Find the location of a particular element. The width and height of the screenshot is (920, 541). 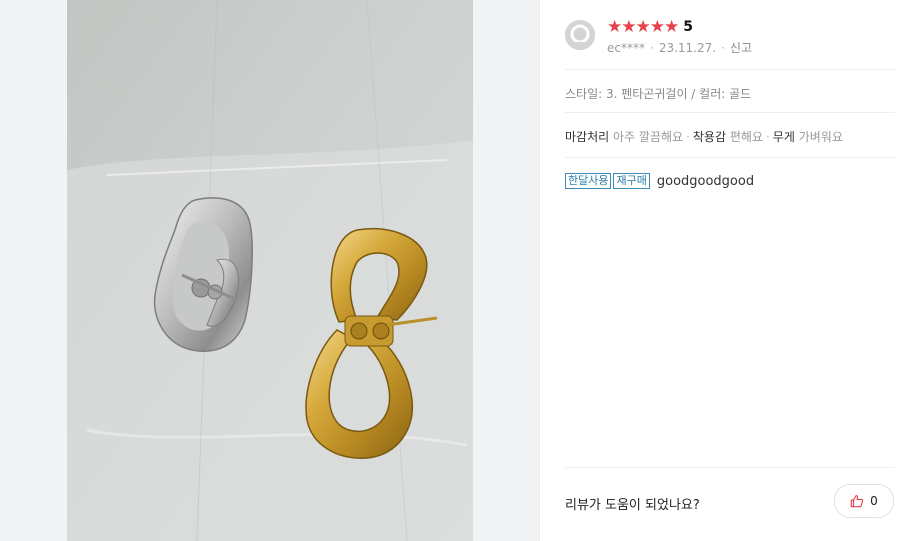

user-avatar-icon is located at coordinates (580, 35).